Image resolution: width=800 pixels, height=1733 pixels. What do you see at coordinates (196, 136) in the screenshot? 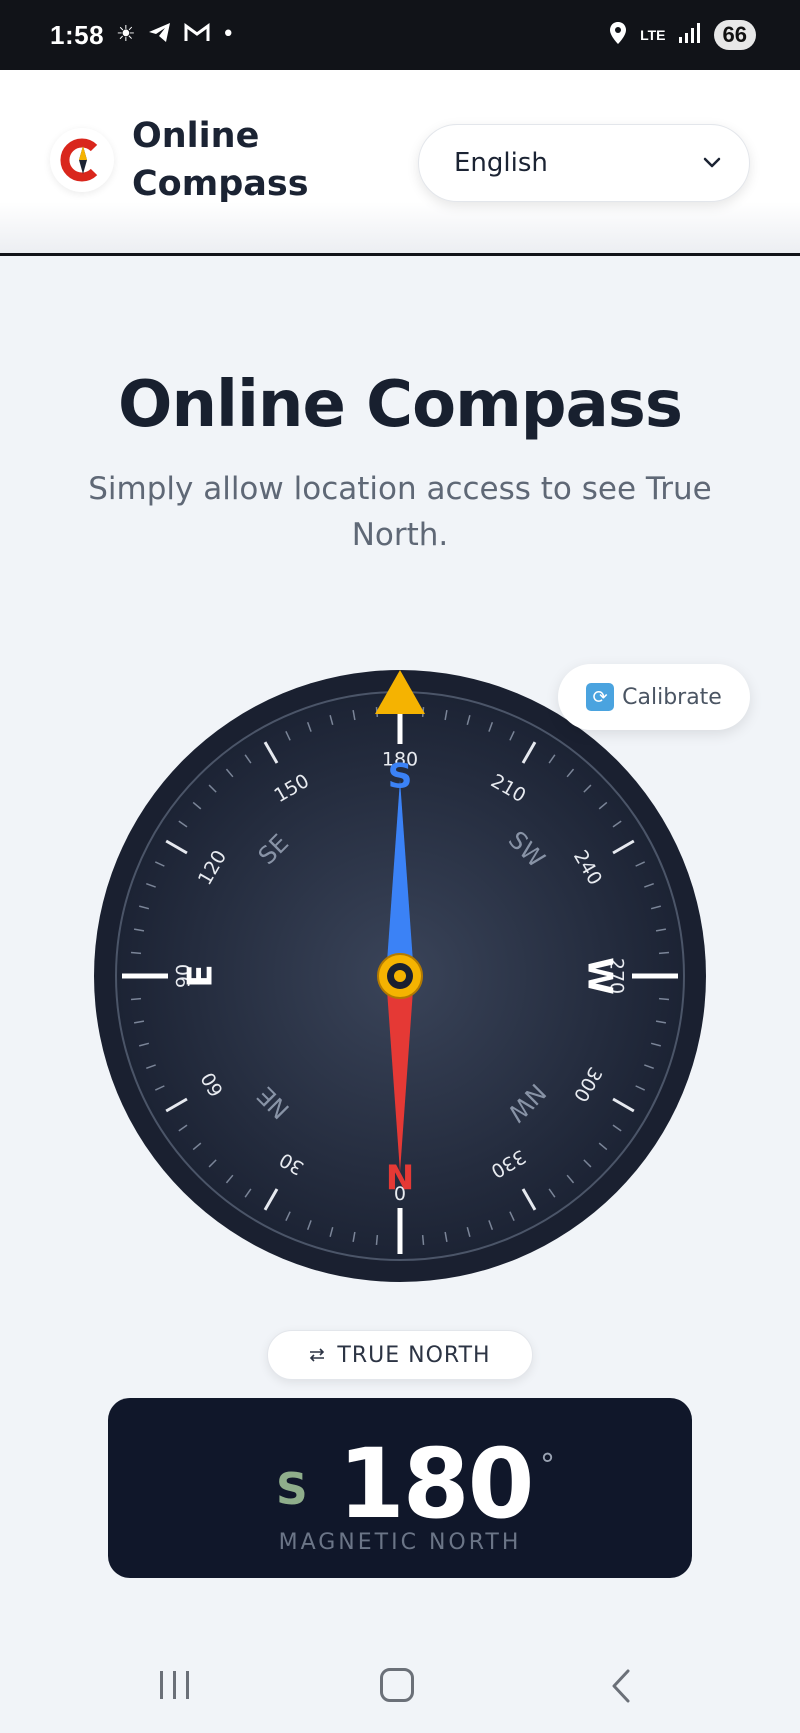
I see `brand-line-1: Online` at bounding box center [196, 136].